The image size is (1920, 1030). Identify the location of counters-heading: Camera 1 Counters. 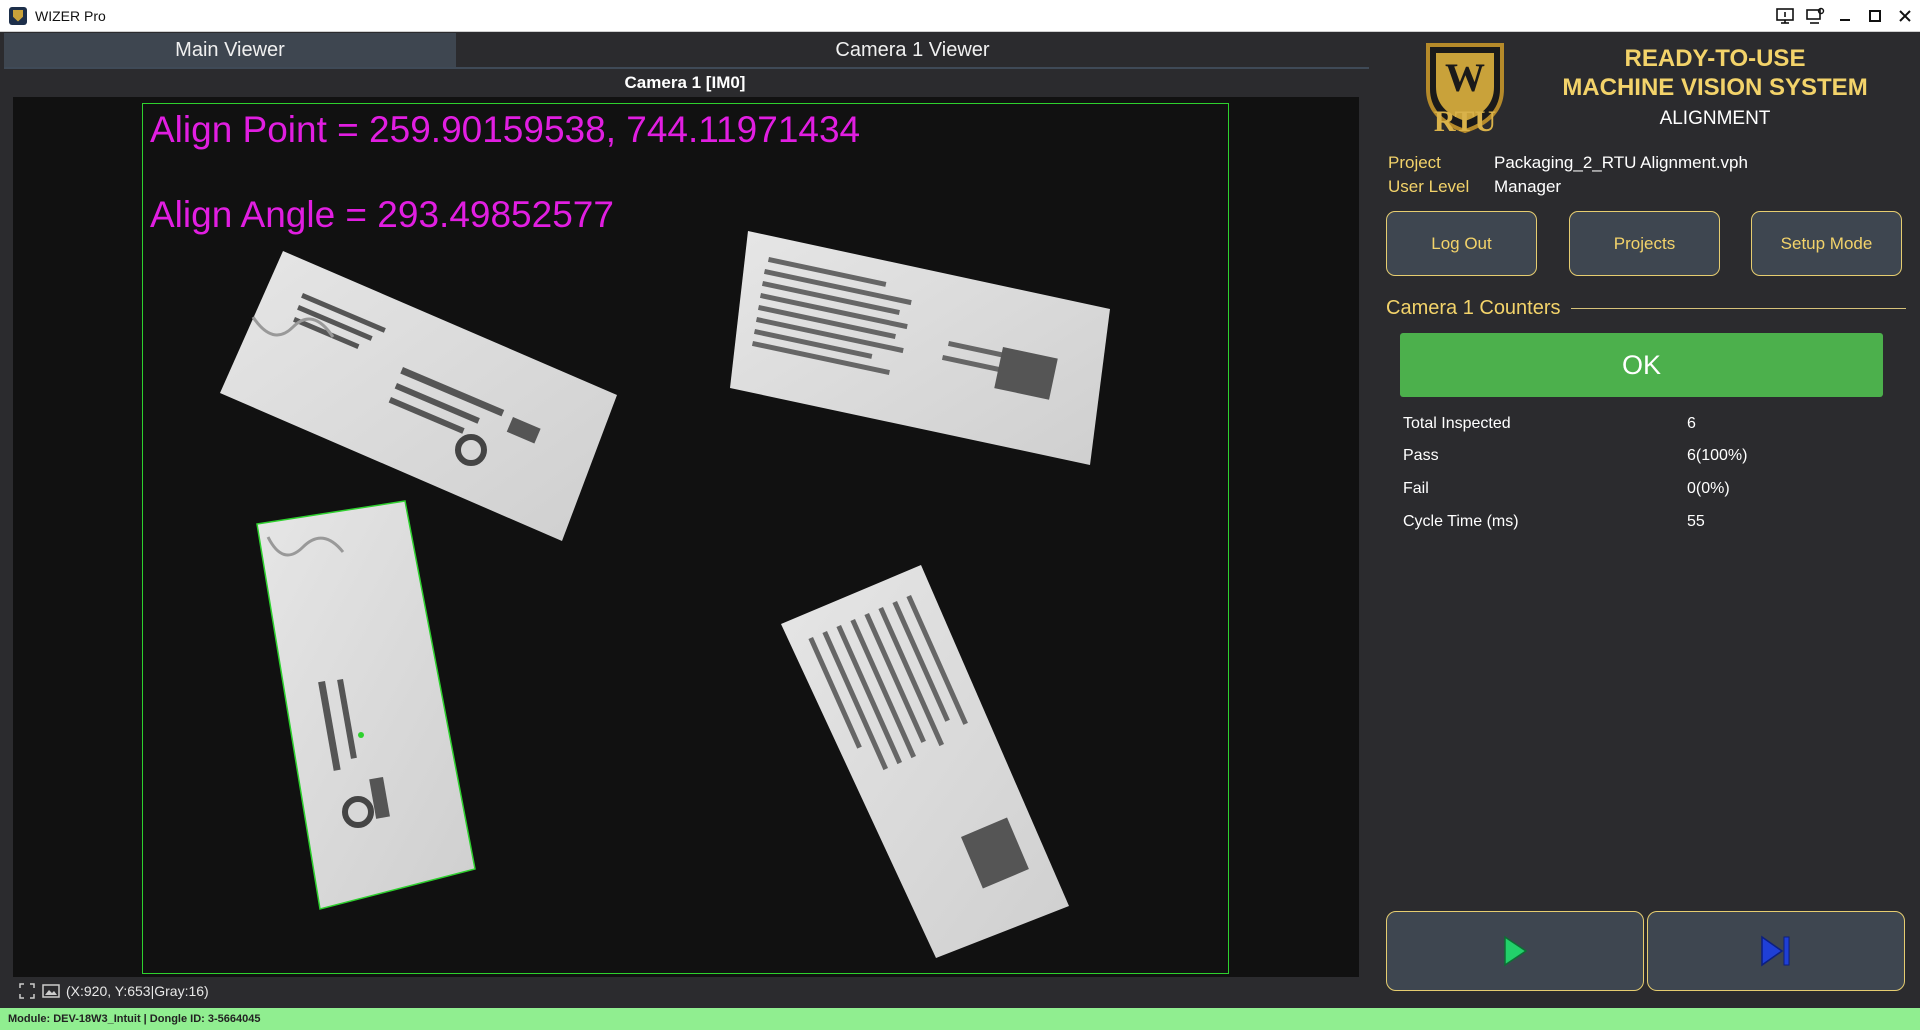
(1473, 307).